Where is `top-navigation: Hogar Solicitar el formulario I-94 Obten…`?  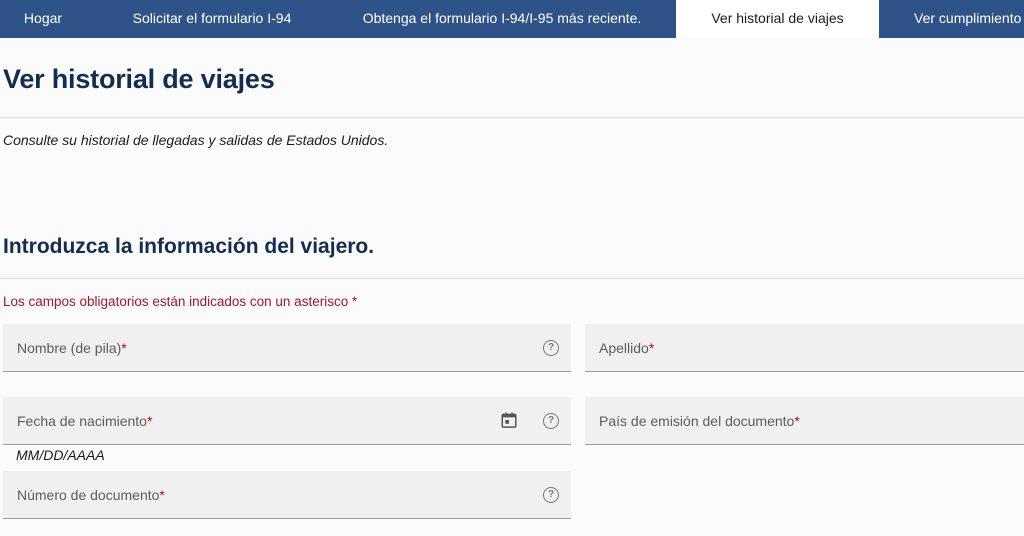
top-navigation: Hogar Solicitar el formulario I-94 Obten… is located at coordinates (512, 19).